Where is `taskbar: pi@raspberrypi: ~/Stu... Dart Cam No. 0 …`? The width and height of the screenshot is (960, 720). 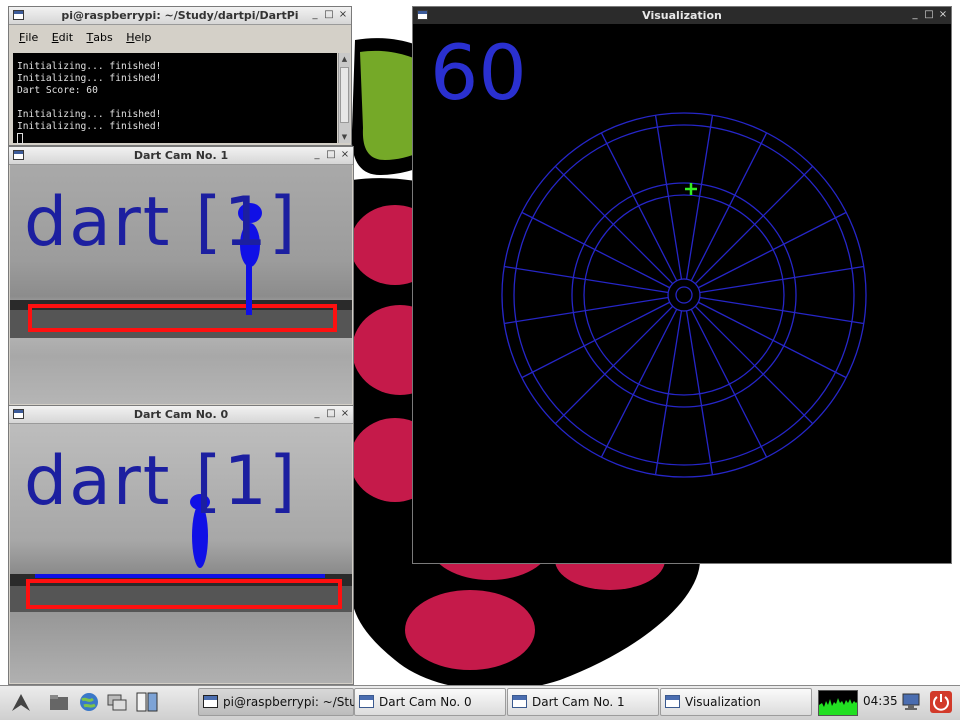 taskbar: pi@raspberrypi: ~/Stu... Dart Cam No. 0 … is located at coordinates (480, 702).